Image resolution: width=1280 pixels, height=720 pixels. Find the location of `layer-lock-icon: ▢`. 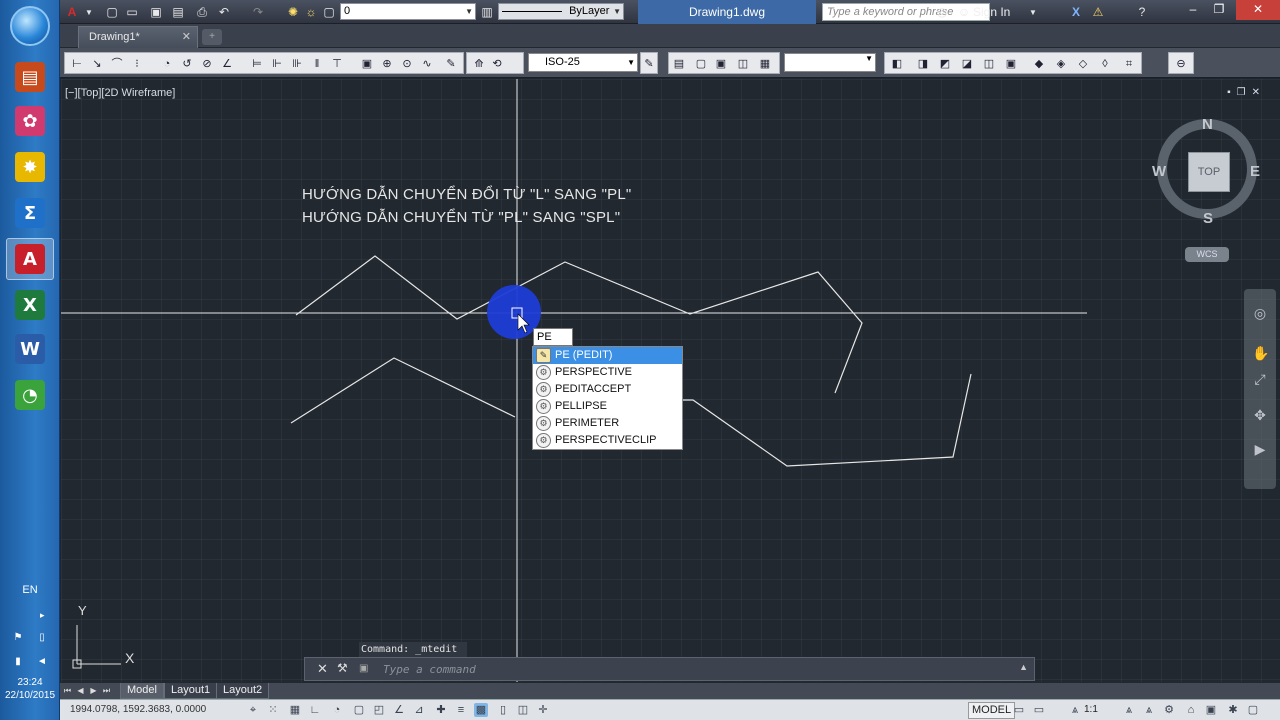

layer-lock-icon: ▢ is located at coordinates (329, 12).